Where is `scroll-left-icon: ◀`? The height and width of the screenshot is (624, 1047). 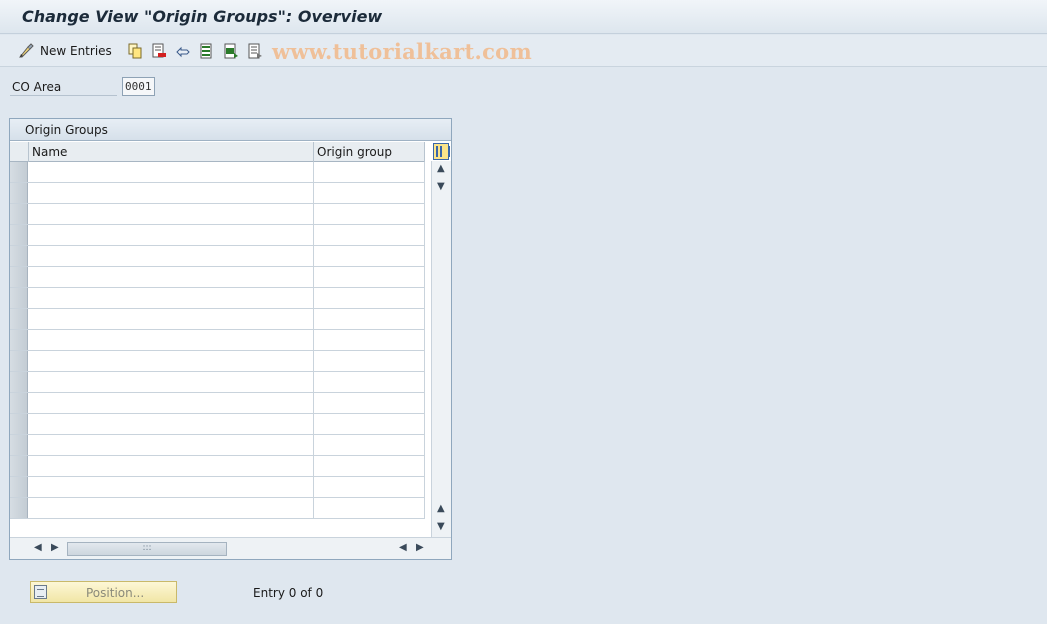 scroll-left-icon: ◀ is located at coordinates (38, 547).